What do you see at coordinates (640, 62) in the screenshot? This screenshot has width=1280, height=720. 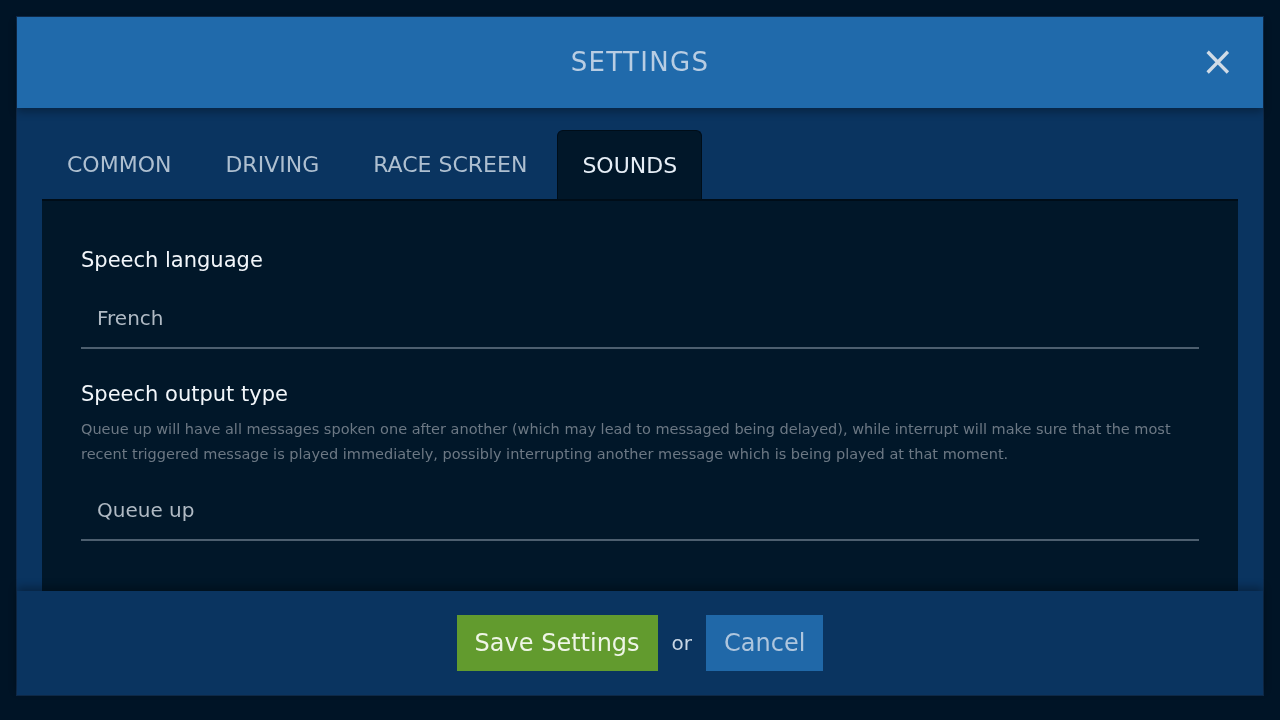 I see `dialog-title: SETTINGS` at bounding box center [640, 62].